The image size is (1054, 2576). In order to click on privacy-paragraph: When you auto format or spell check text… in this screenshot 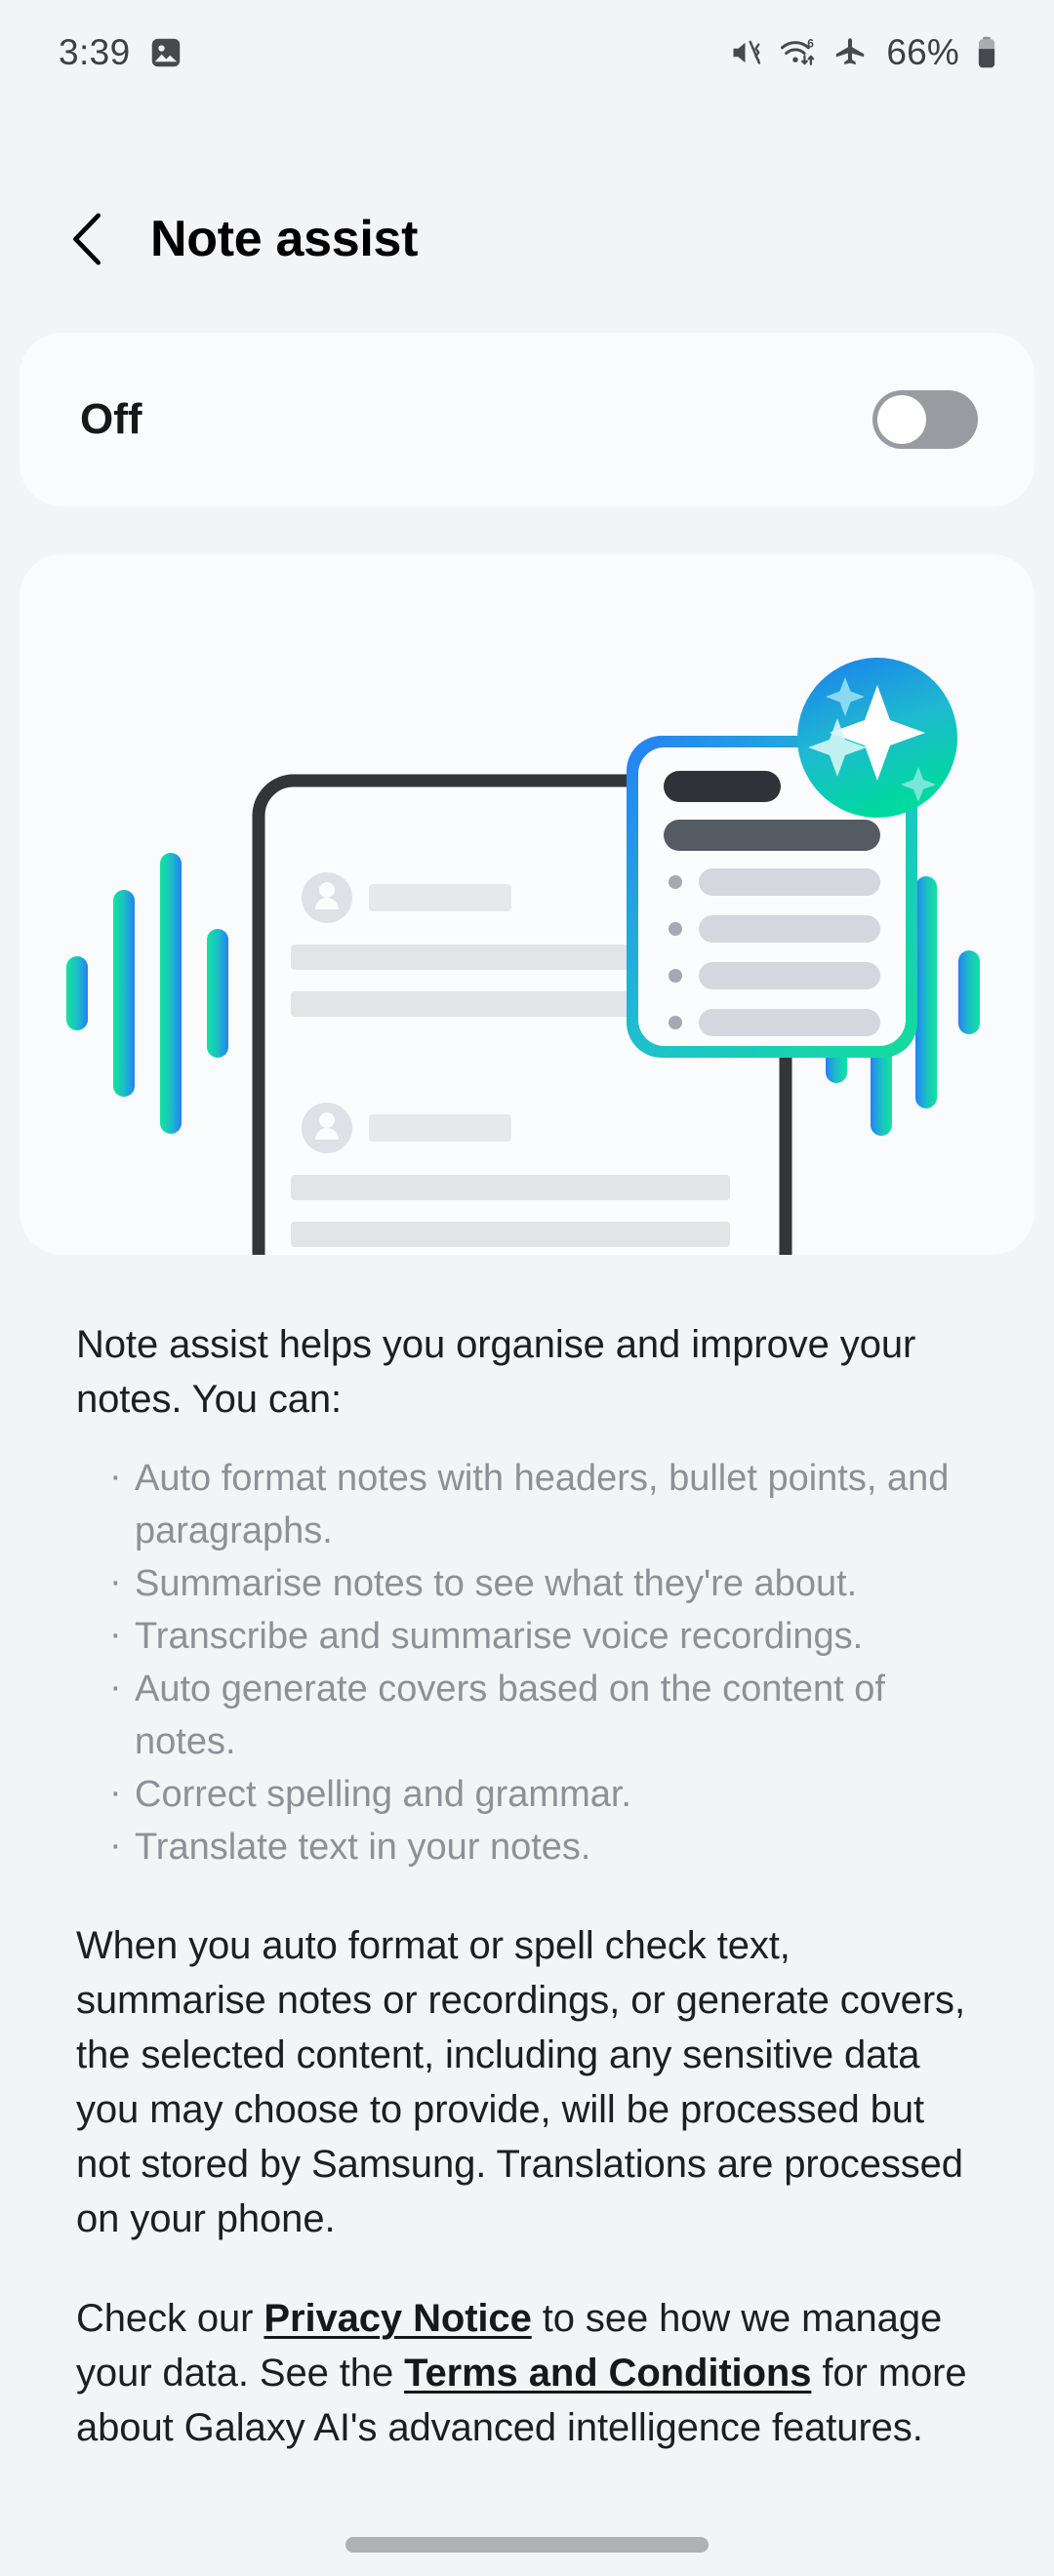, I will do `click(521, 2082)`.